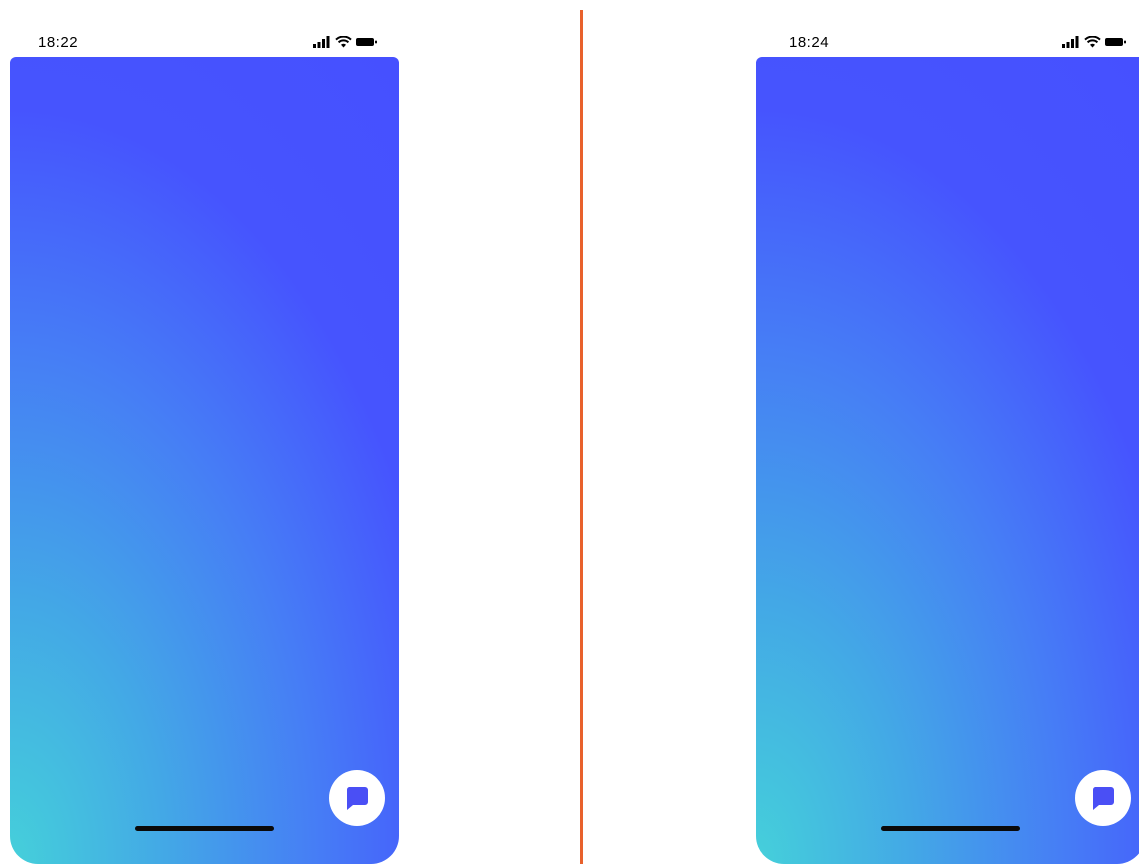  I want to click on status-time: 18:22, so click(58, 42).